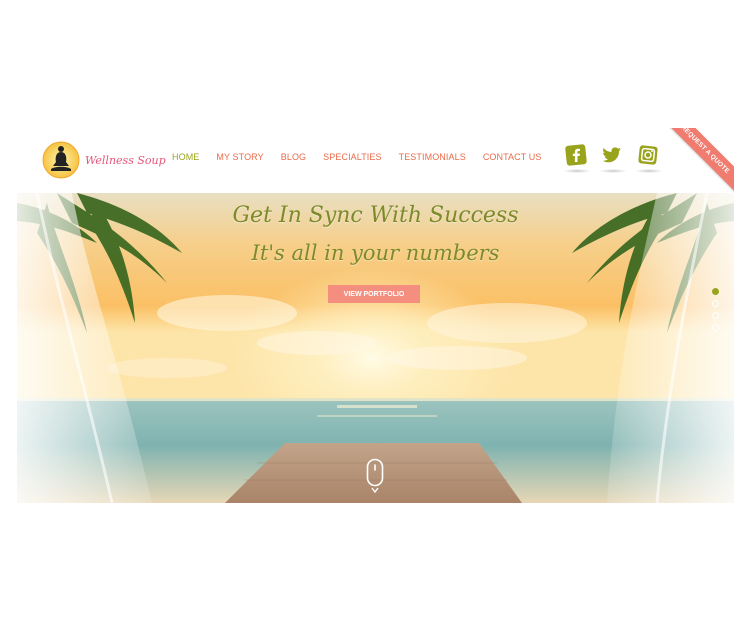  I want to click on instagram-button, so click(649, 158).